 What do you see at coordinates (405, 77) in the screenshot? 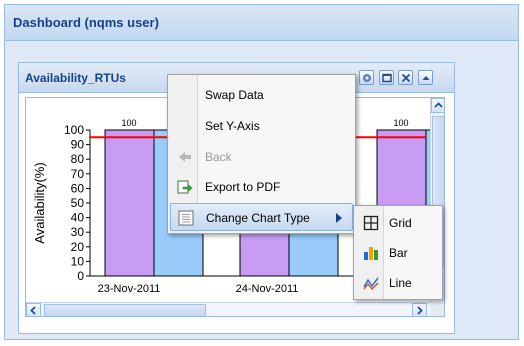
I see `close-icon` at bounding box center [405, 77].